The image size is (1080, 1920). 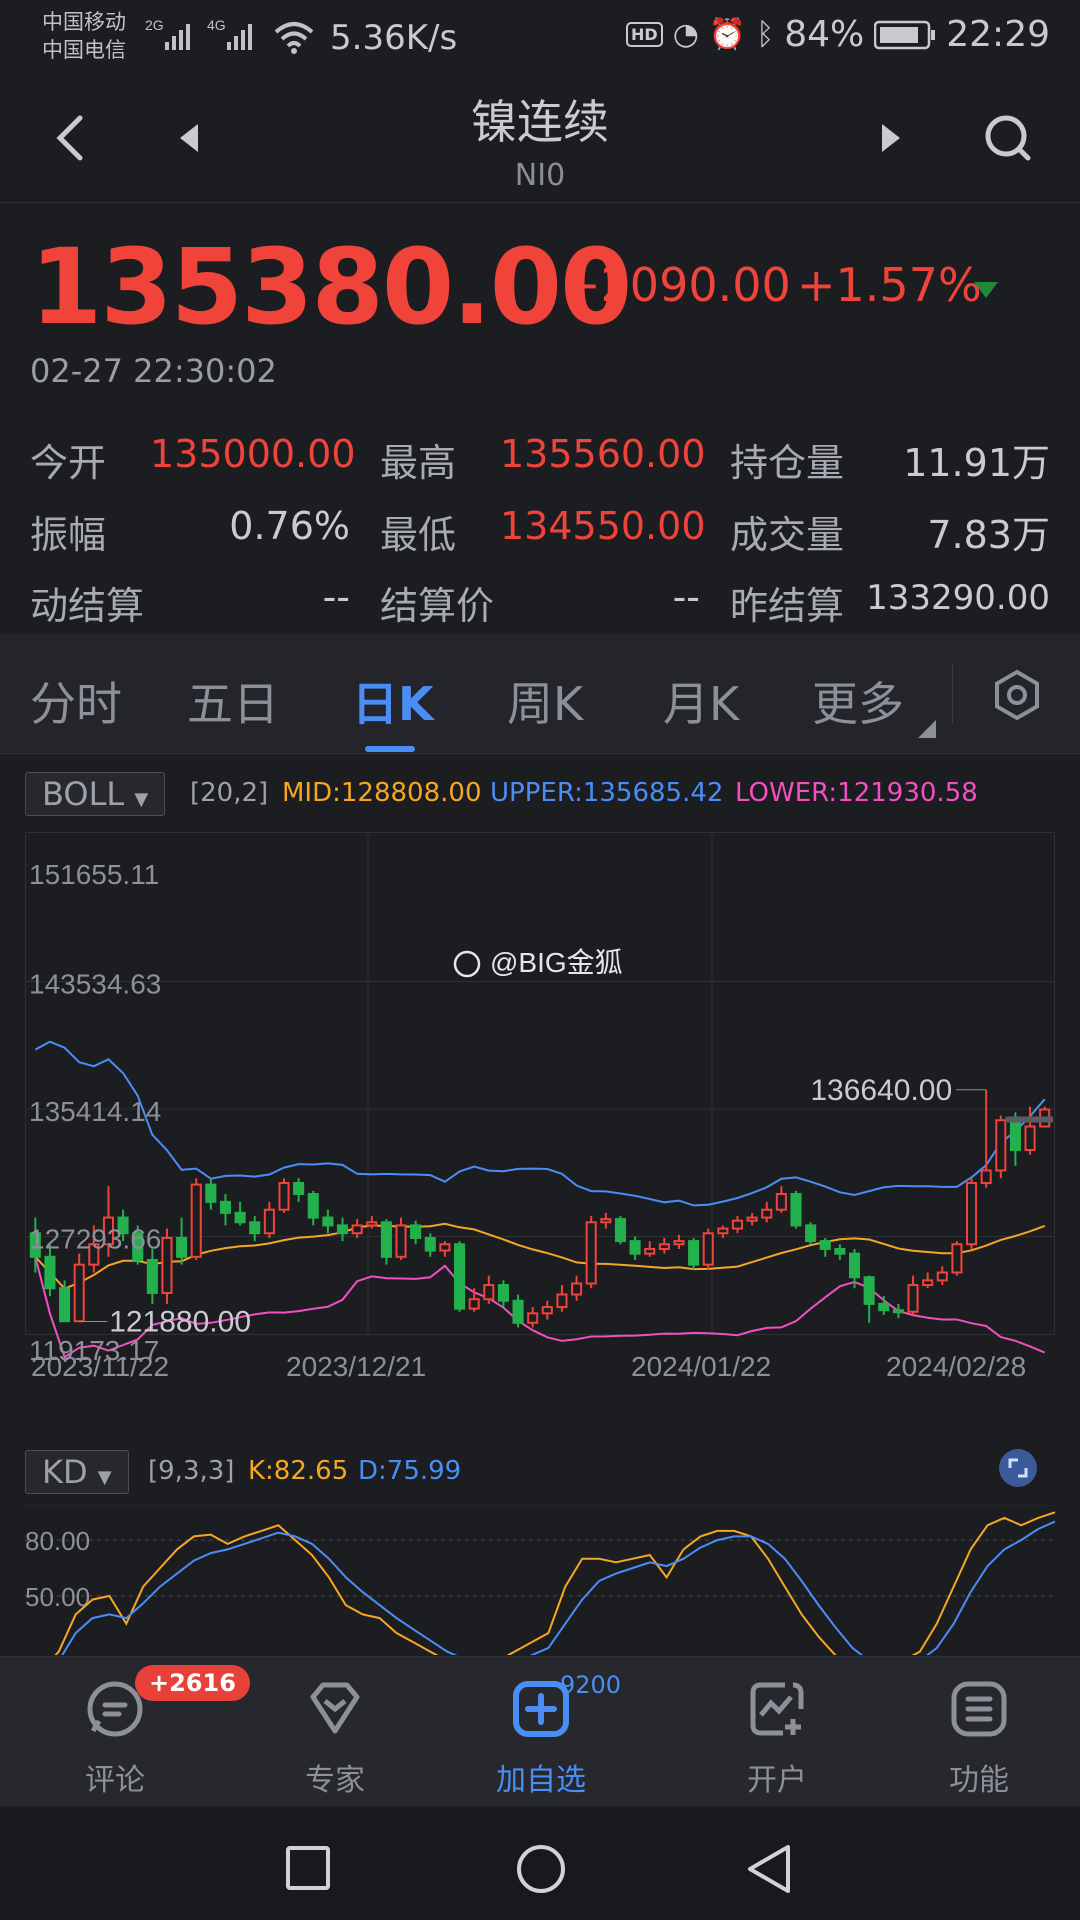 I want to click on kd-chart: 80.00 50.00, so click(x=540, y=1580).